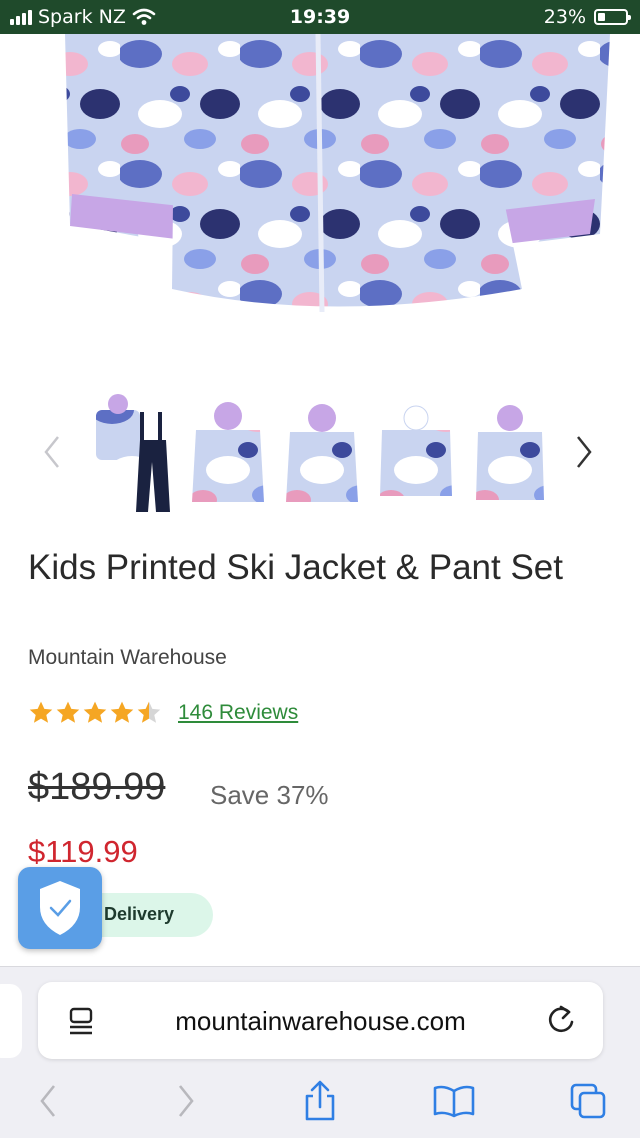  I want to click on thumbnail-prev-arrow, so click(52, 452).